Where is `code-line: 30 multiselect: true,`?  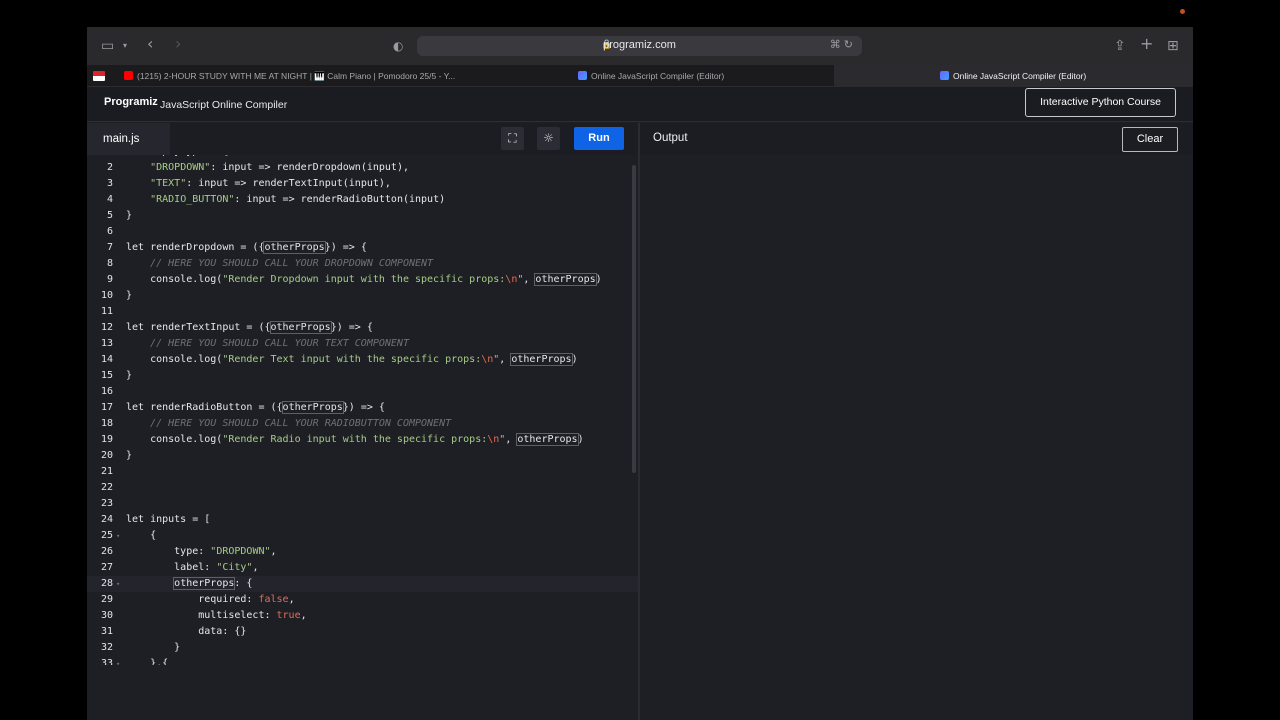
code-line: 30 multiselect: true, is located at coordinates (203, 615).